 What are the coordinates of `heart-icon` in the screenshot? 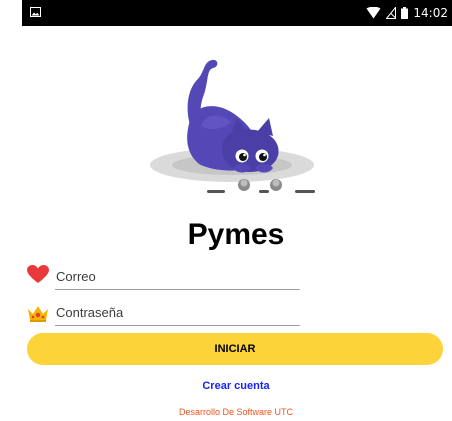 It's located at (38, 274).